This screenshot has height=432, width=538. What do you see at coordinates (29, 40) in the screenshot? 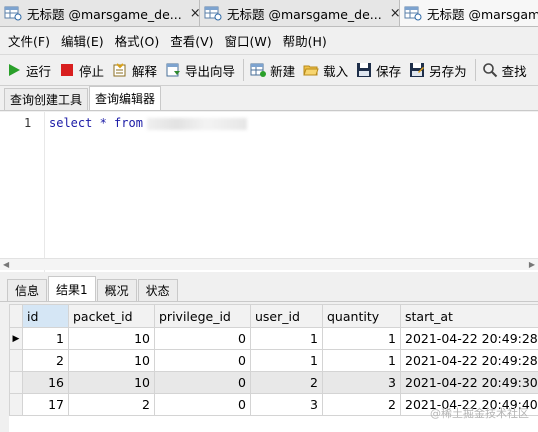
I see `menu-file: 文件(F)` at bounding box center [29, 40].